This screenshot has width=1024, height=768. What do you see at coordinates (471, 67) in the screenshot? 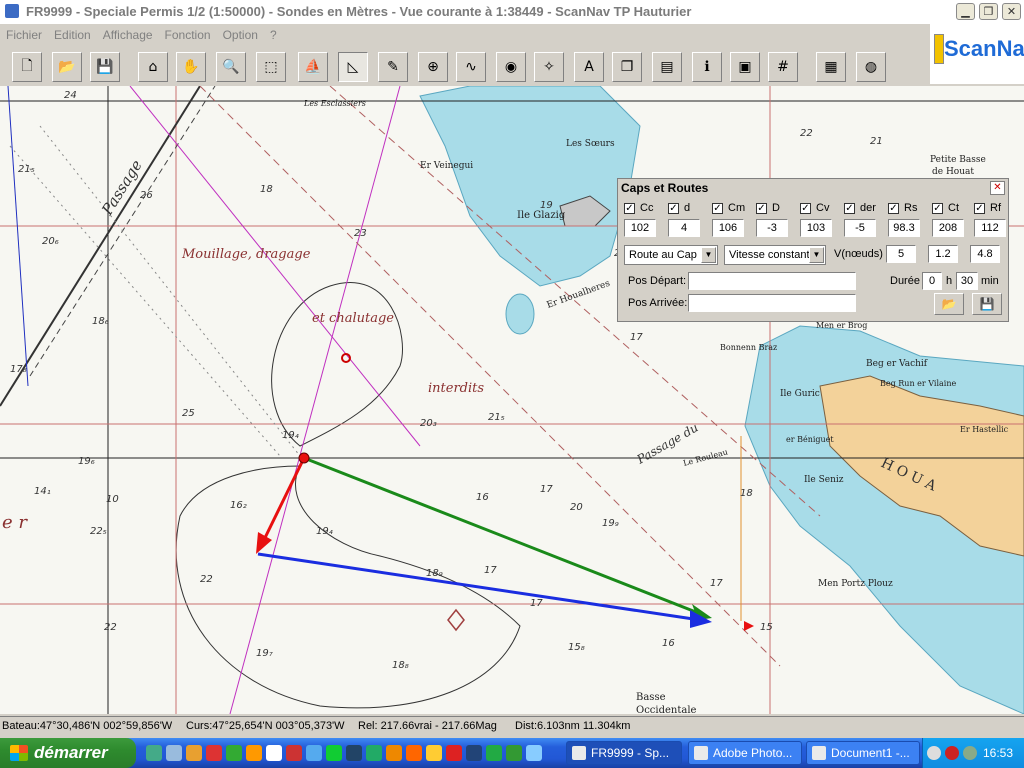
I see `route-points-button: ∿` at bounding box center [471, 67].